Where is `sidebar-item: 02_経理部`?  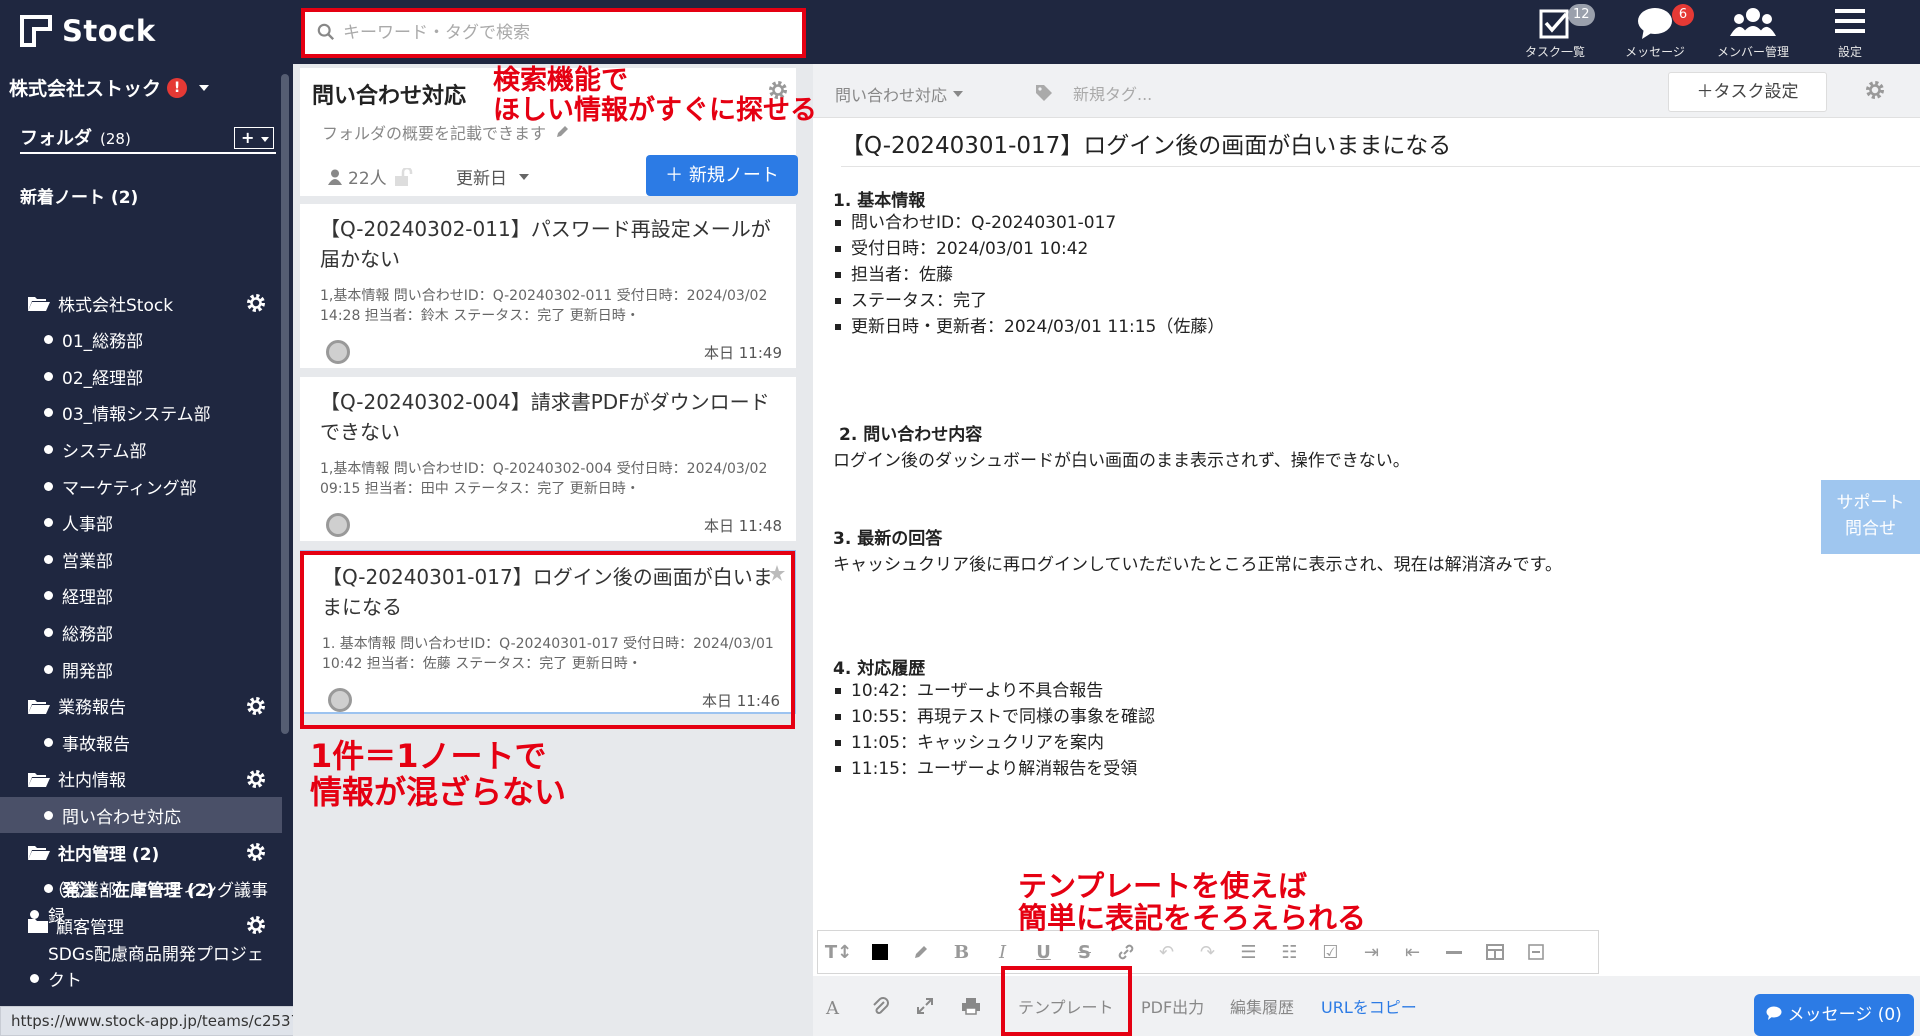 sidebar-item: 02_経理部 is located at coordinates (141, 376).